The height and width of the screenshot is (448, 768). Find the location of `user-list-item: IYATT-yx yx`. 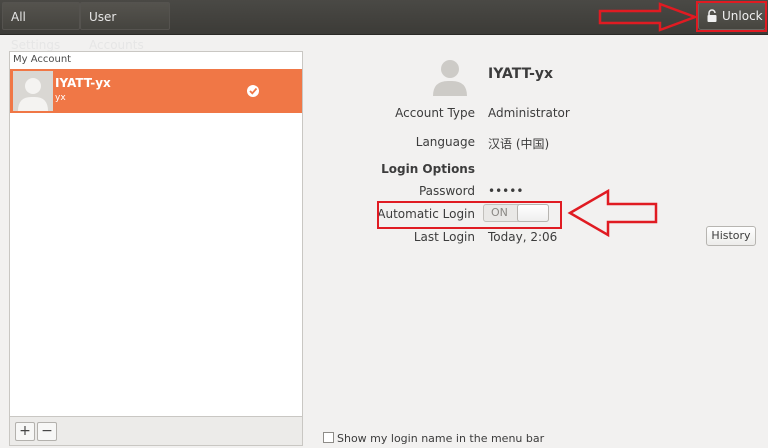

user-list-item: IYATT-yx yx is located at coordinates (156, 91).